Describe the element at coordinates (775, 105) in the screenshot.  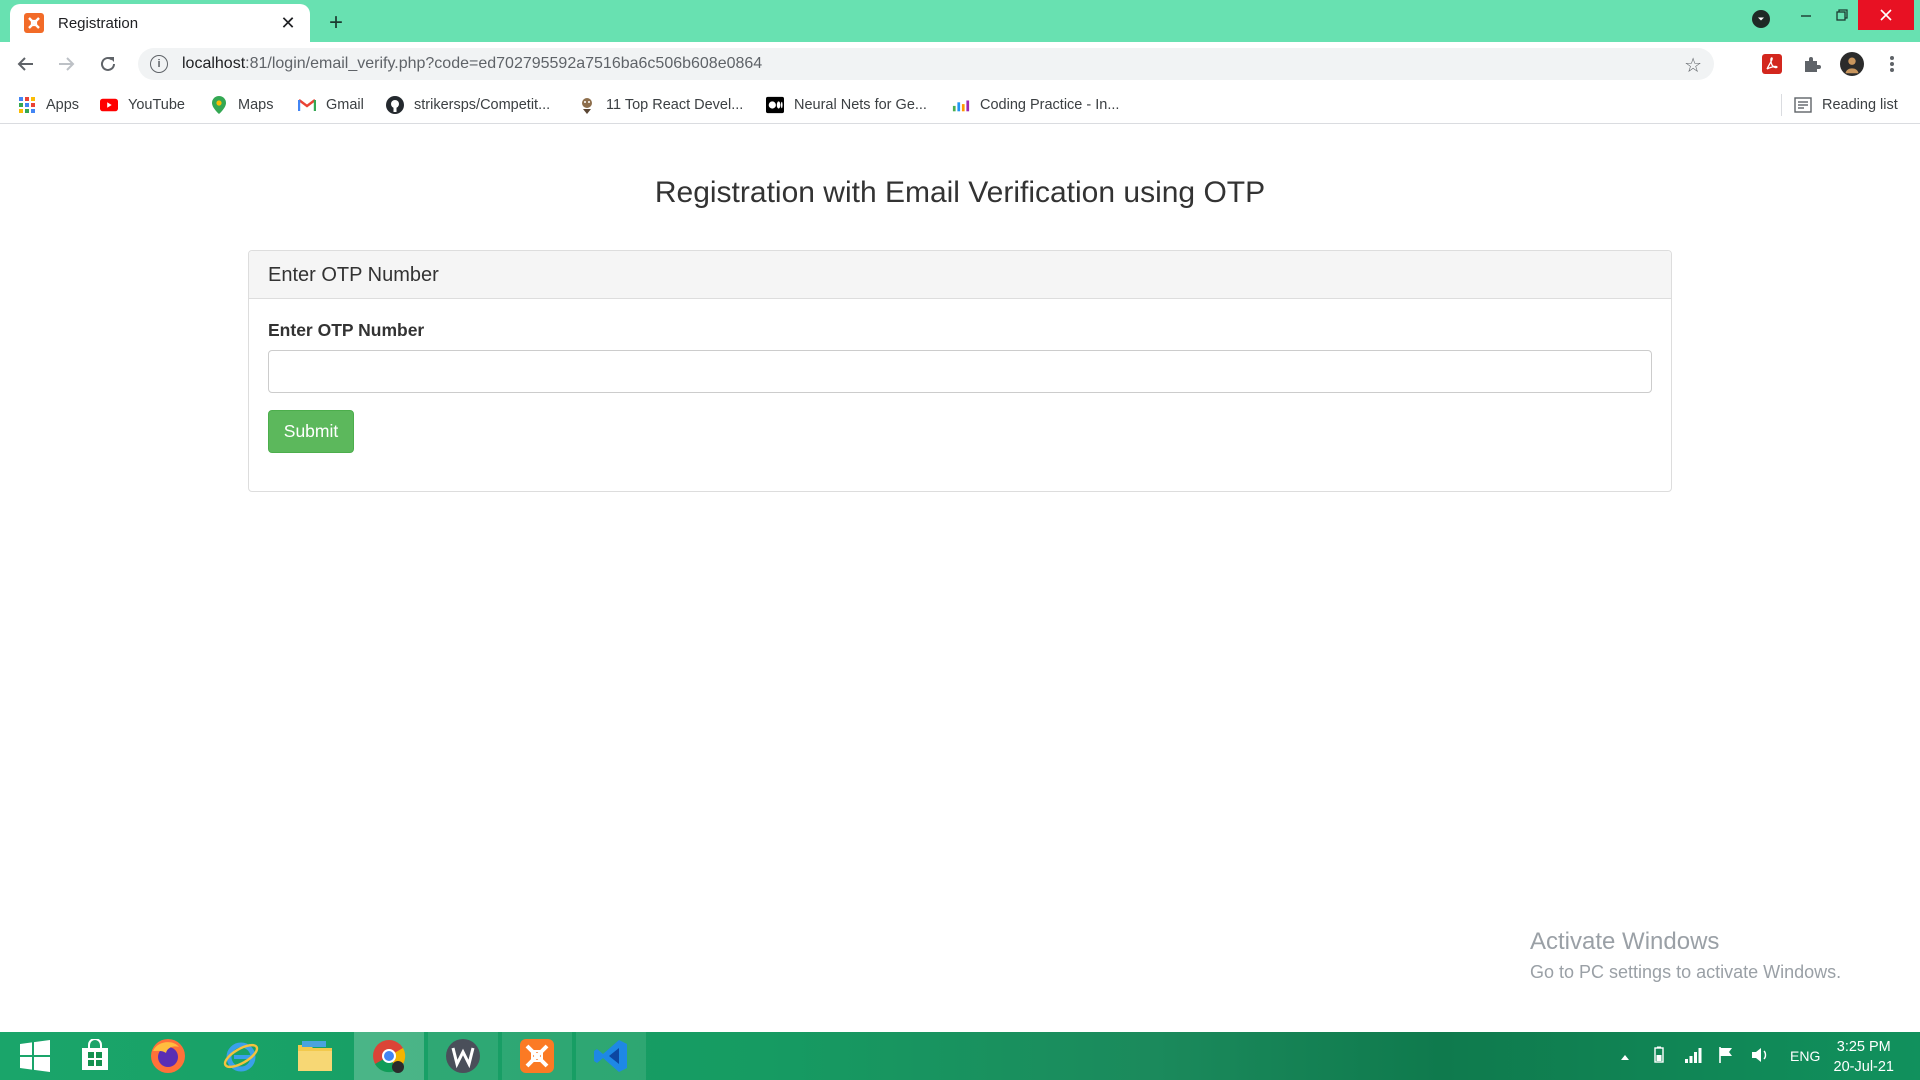
I see `medium-icon` at that location.